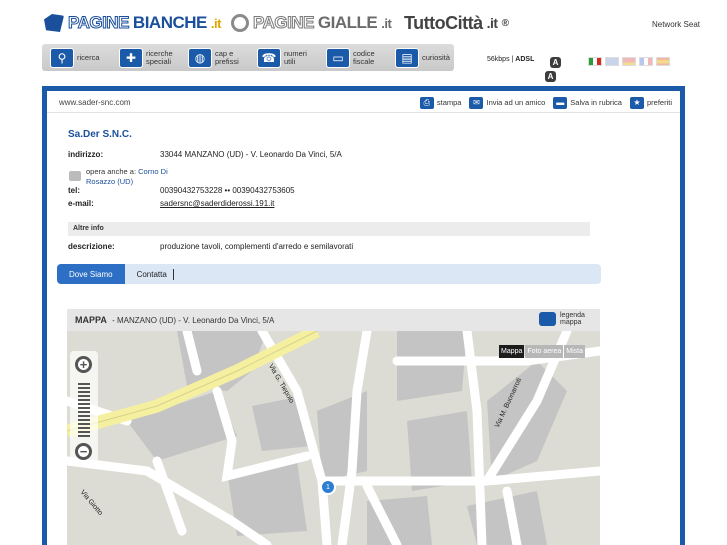 This screenshot has height=545, width=727. I want to click on map-type-hybrid-button: Mista, so click(574, 351).